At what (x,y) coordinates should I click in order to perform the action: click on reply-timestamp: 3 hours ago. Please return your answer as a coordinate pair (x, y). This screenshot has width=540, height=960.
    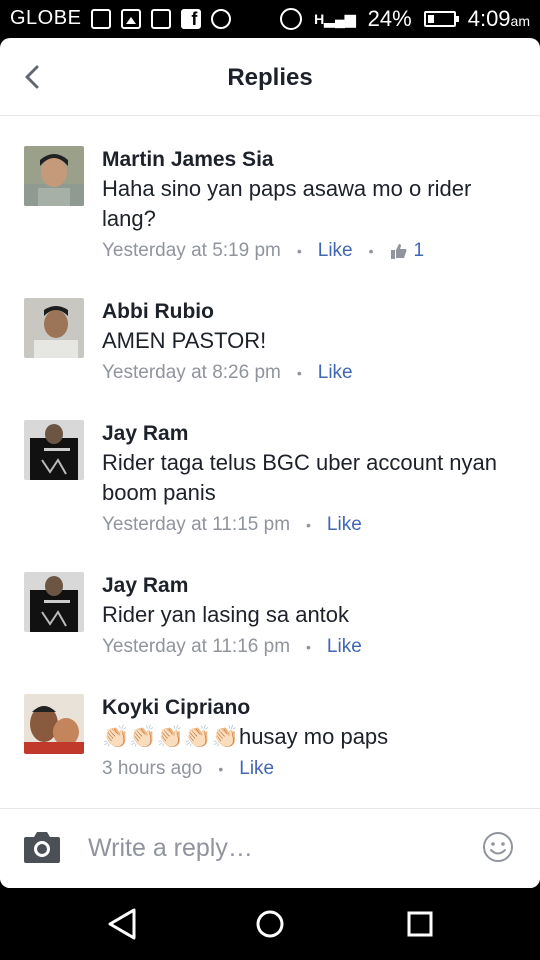
    Looking at the image, I should click on (152, 768).